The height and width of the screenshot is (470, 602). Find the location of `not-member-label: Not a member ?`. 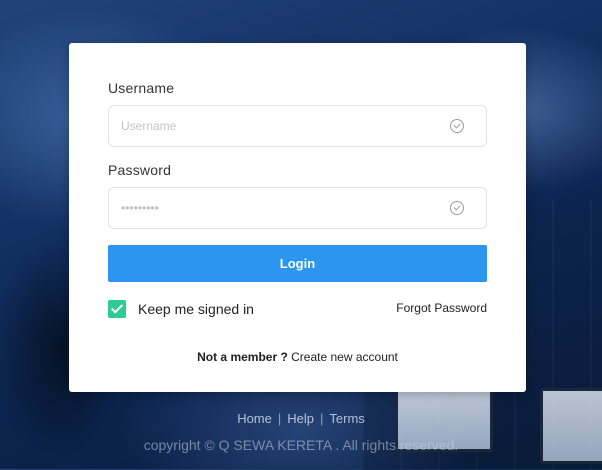

not-member-label: Not a member ? is located at coordinates (242, 357).